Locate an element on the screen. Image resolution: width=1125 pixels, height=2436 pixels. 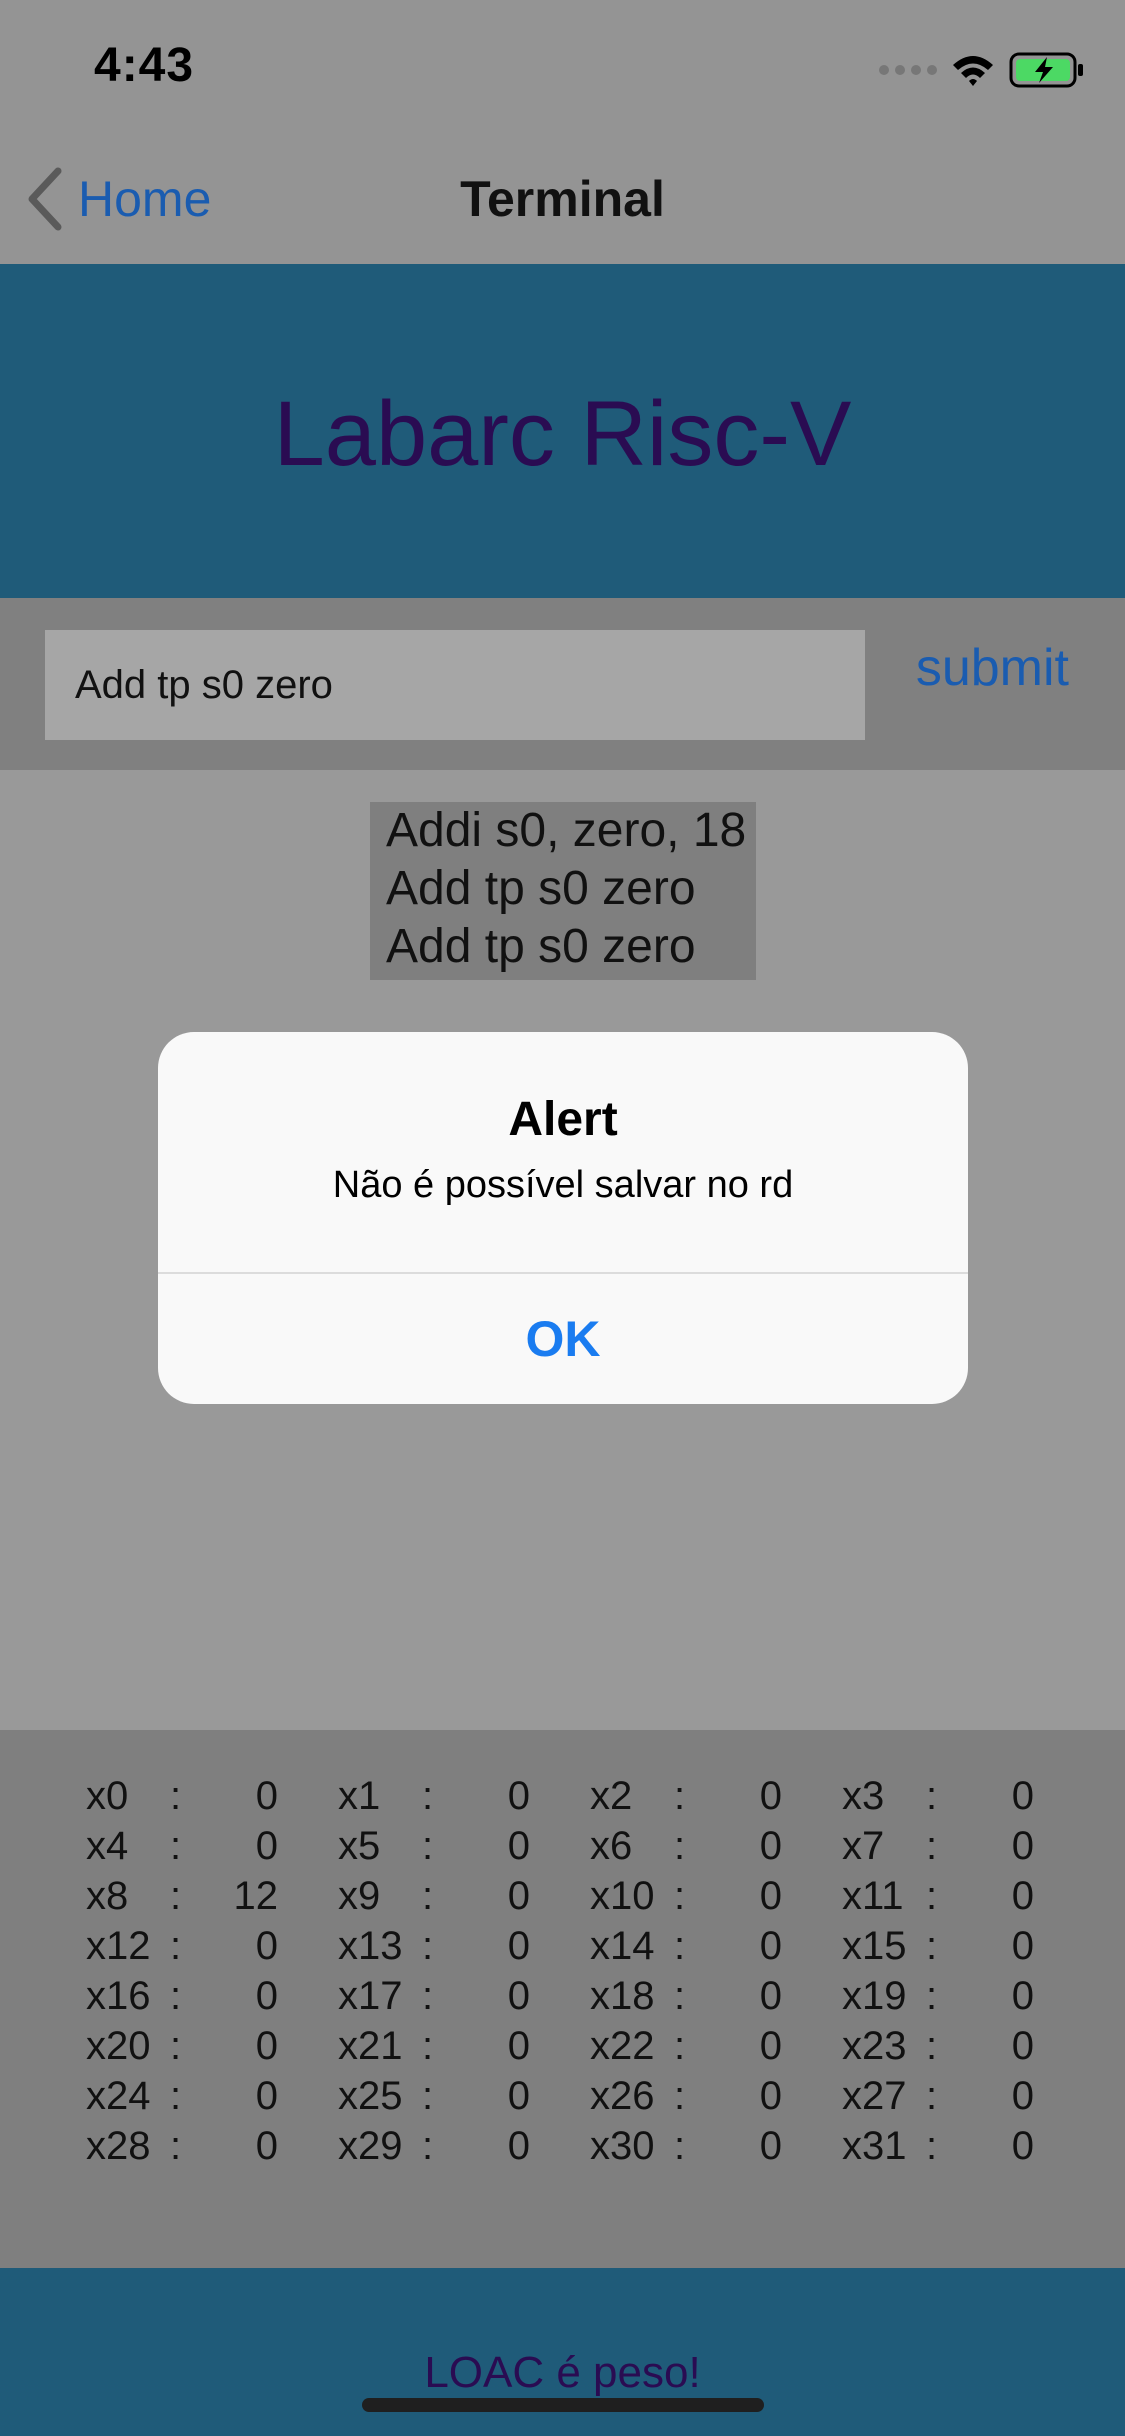
register-name: x14 is located at coordinates (622, 1946).